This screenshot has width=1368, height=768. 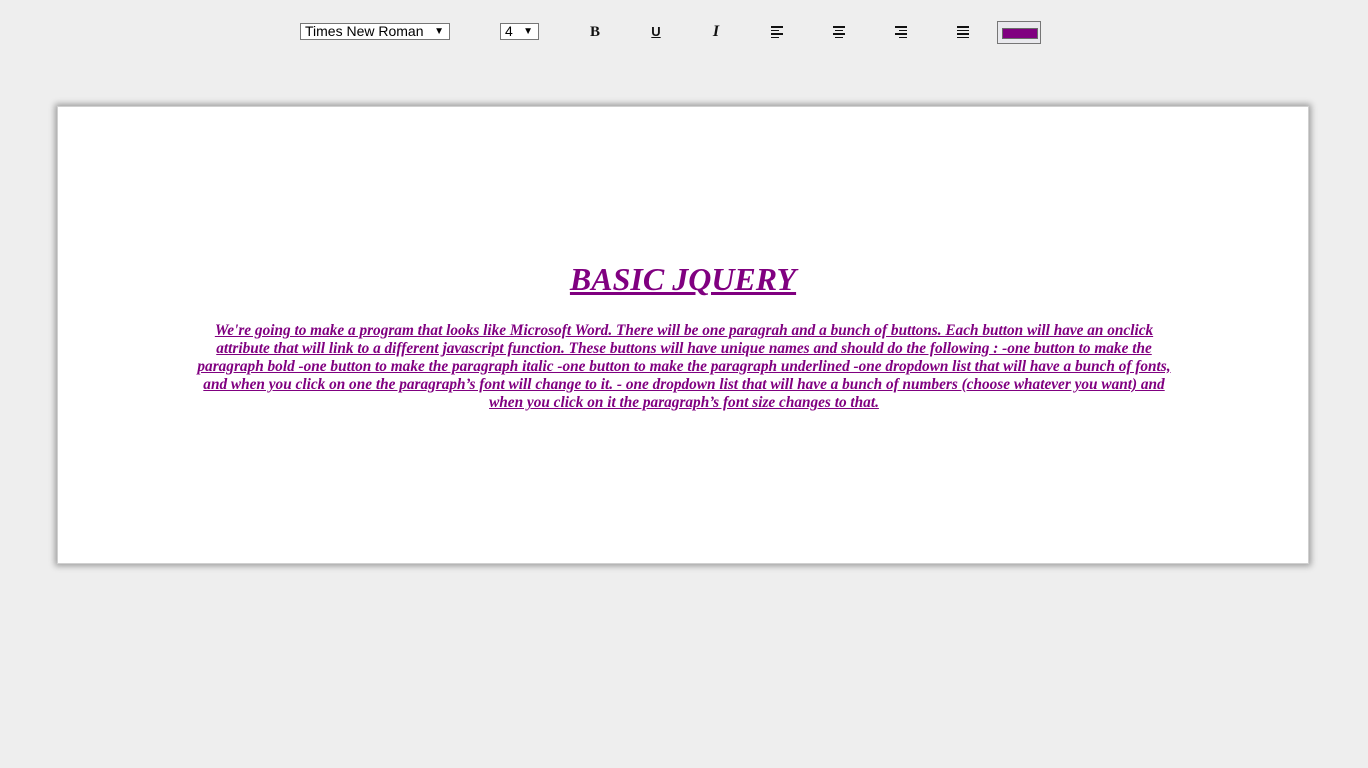 I want to click on italic-button: I, so click(x=716, y=32).